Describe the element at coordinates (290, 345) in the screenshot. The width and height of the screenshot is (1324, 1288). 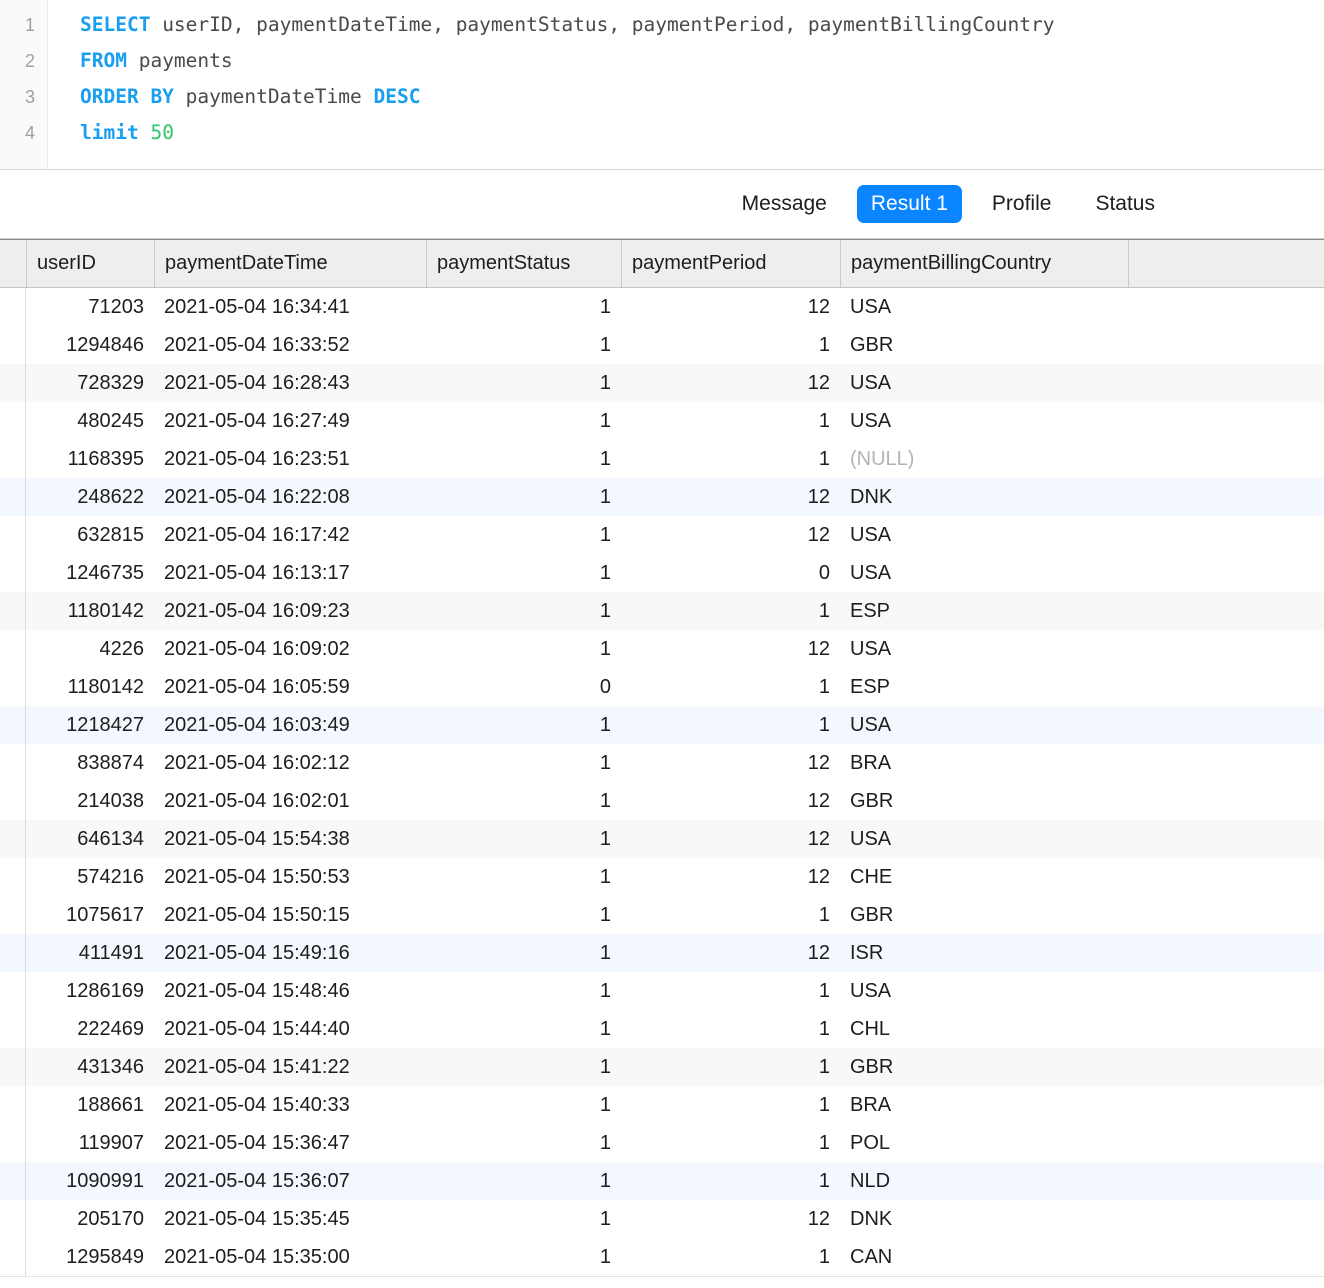
I see `cell-paymentDateTime: 2021-05-04 16:33:52` at that location.